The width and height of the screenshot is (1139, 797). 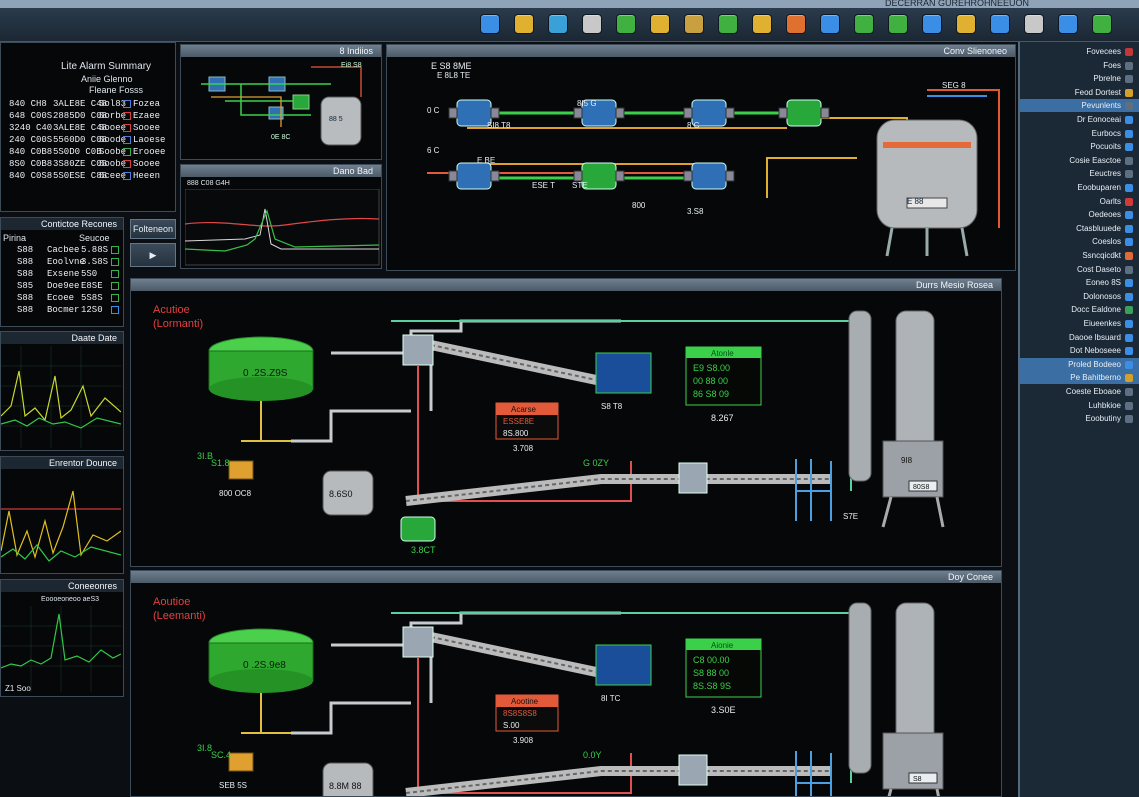 I want to click on vessel-label: 8.8M 88, so click(x=345, y=786).